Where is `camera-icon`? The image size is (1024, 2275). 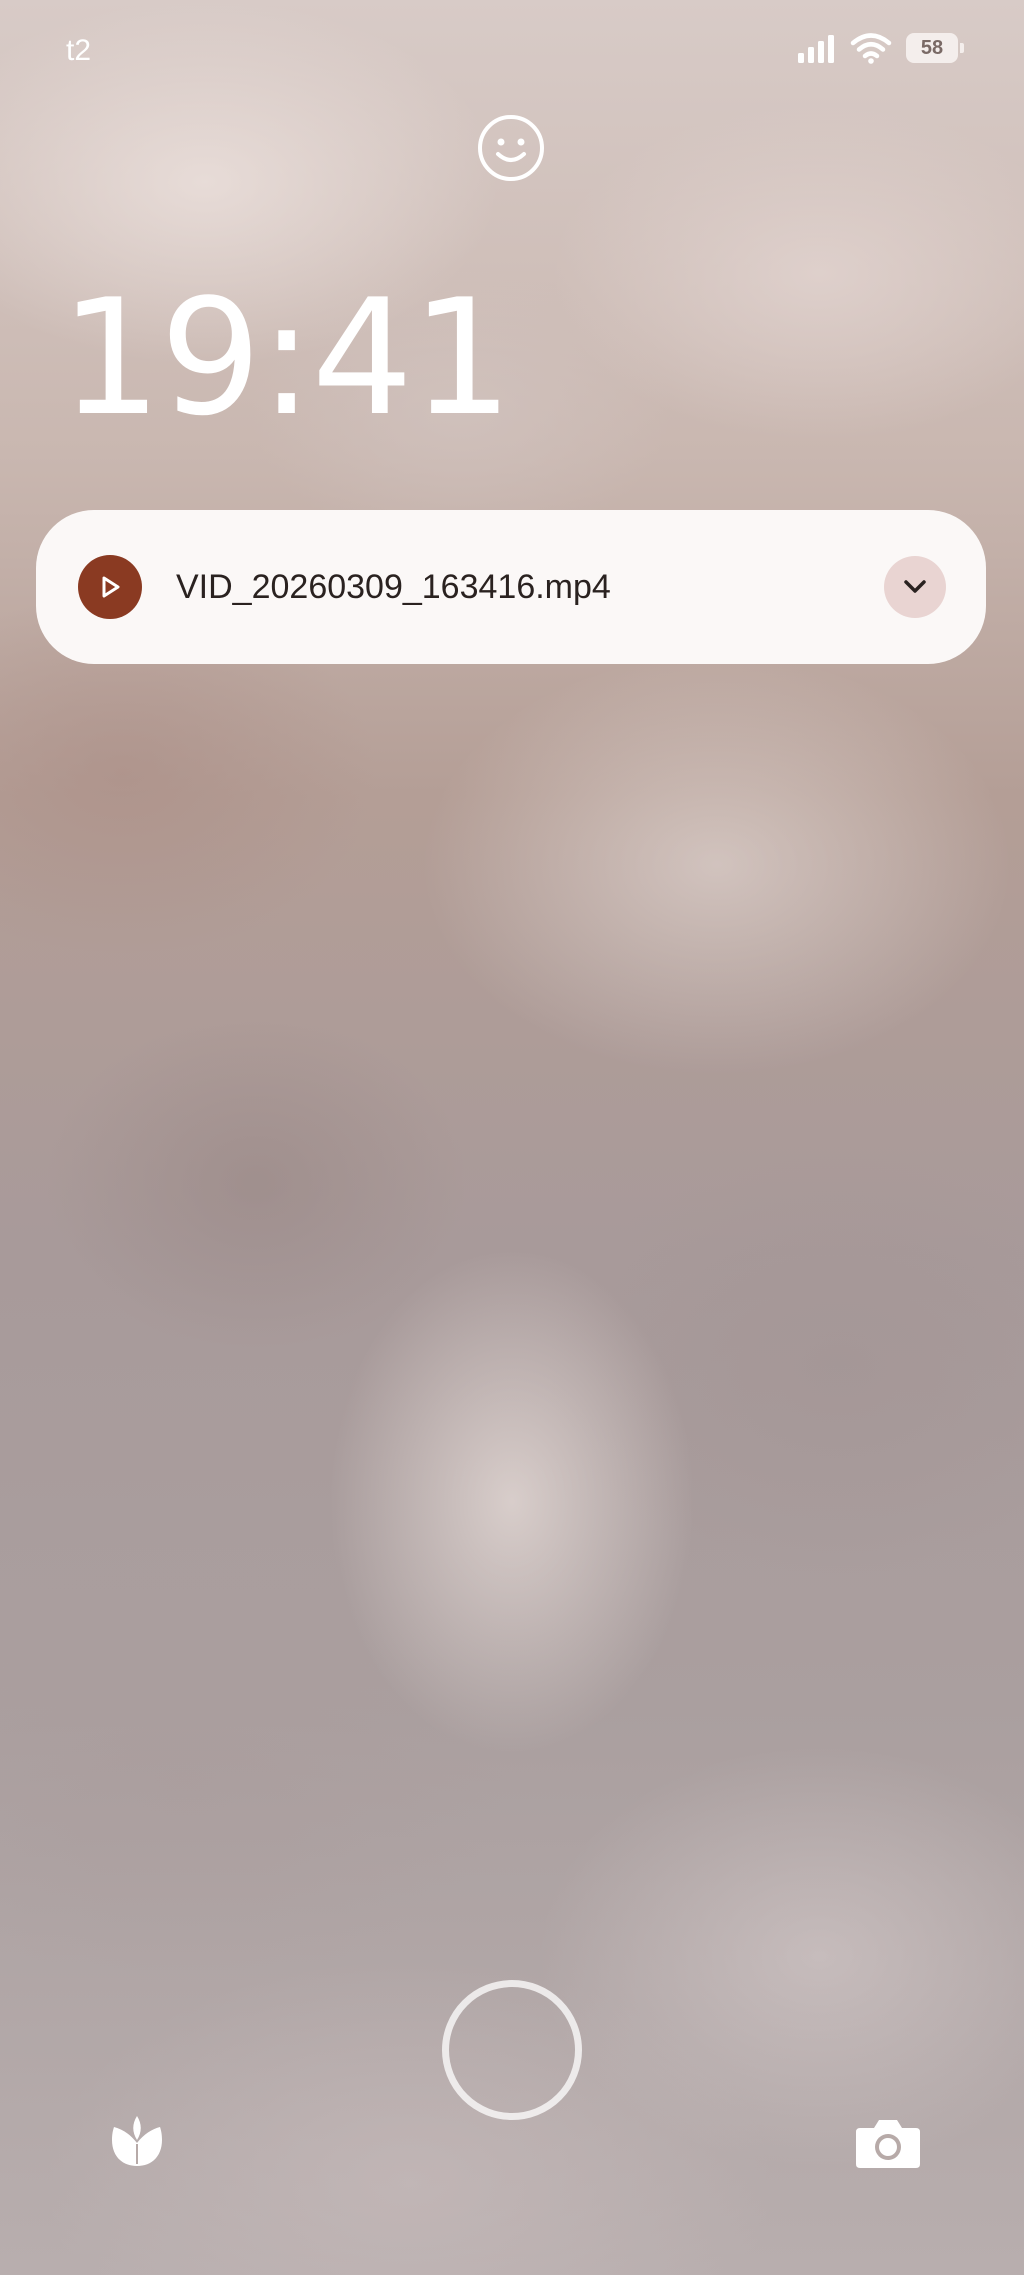 camera-icon is located at coordinates (888, 2143).